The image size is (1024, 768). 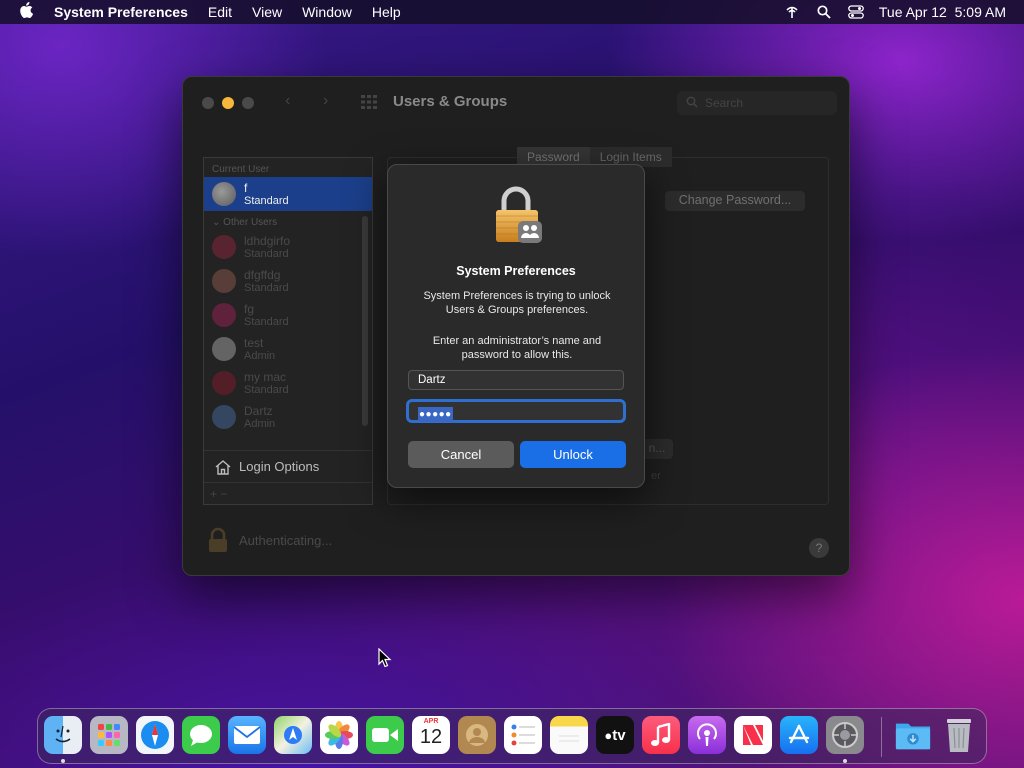 I want to click on airdrop-status-icon, so click(x=792, y=12).